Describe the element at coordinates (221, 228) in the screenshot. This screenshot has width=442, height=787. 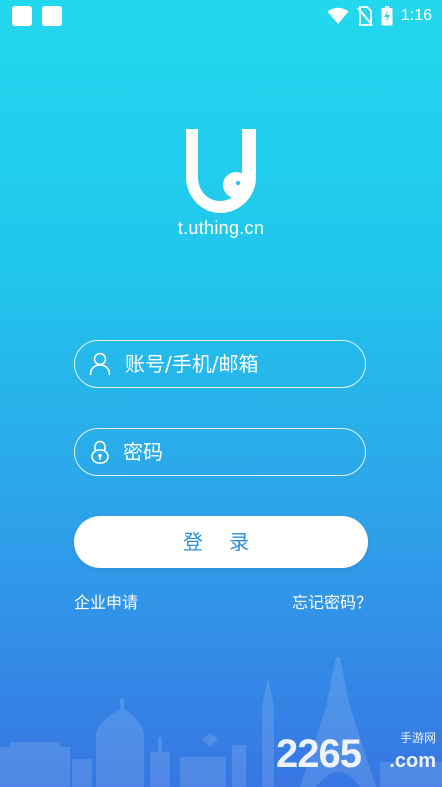
I see `site-domain: t.uthing.cn` at that location.